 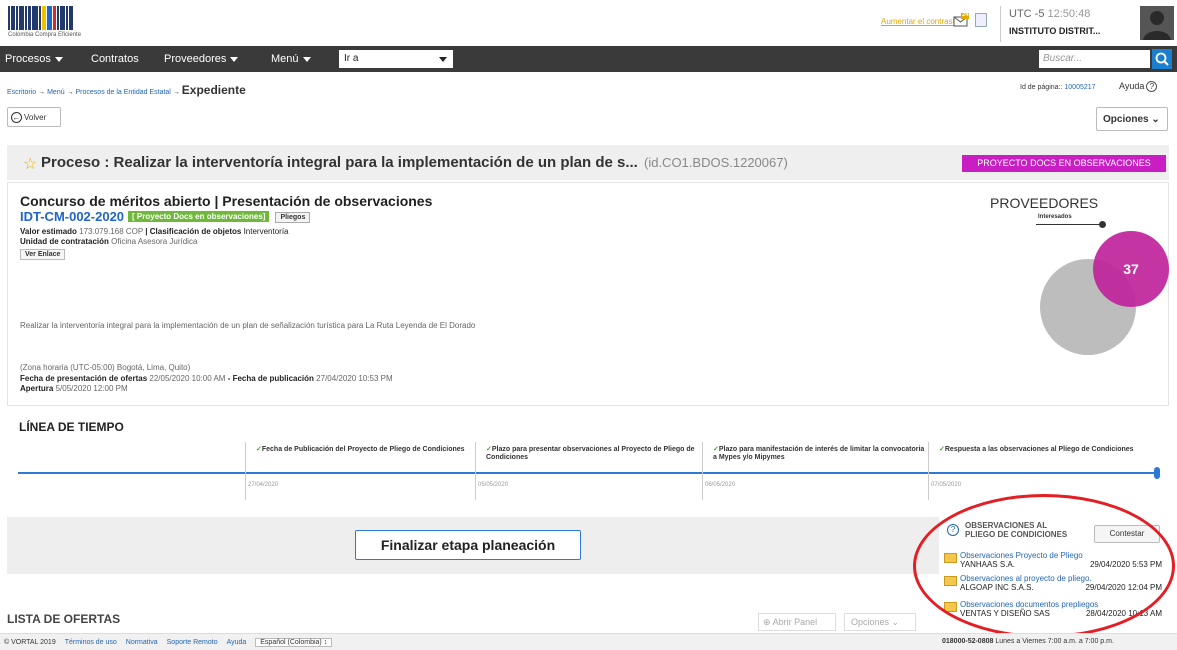 I want to click on documents-icon, so click(x=981, y=20).